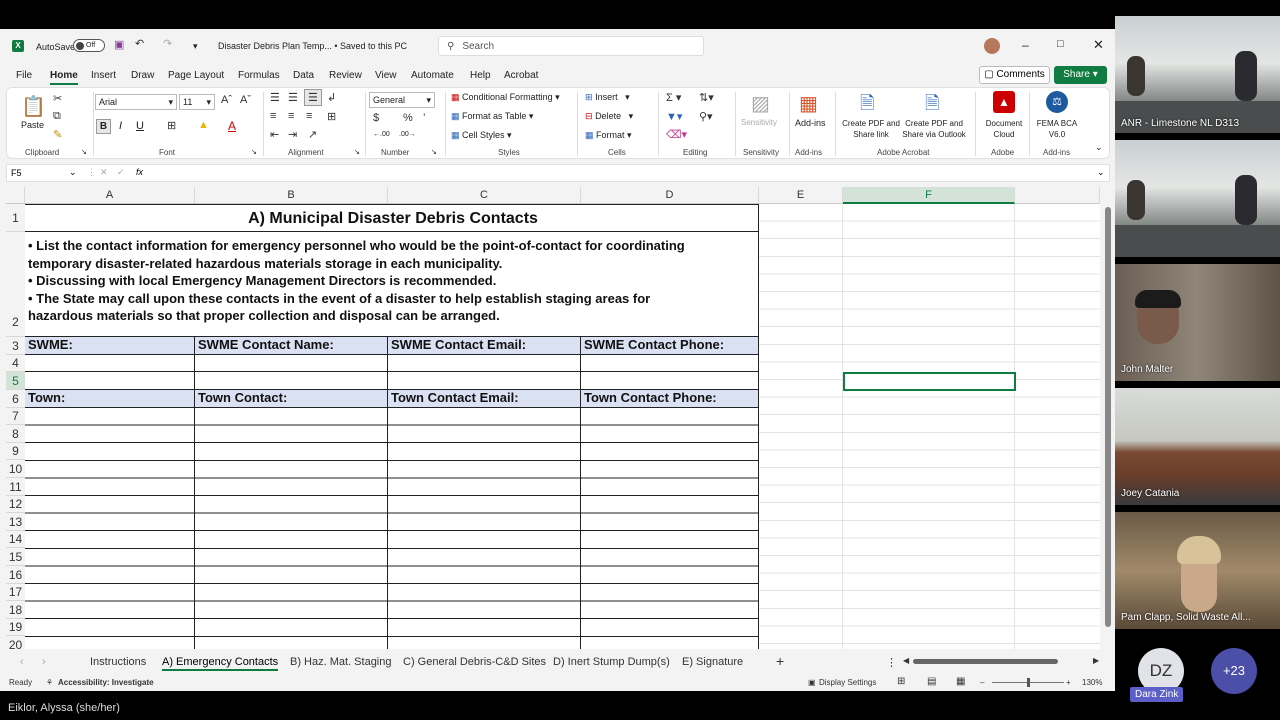  Describe the element at coordinates (15, 539) in the screenshot. I see `row-header: 14` at that location.